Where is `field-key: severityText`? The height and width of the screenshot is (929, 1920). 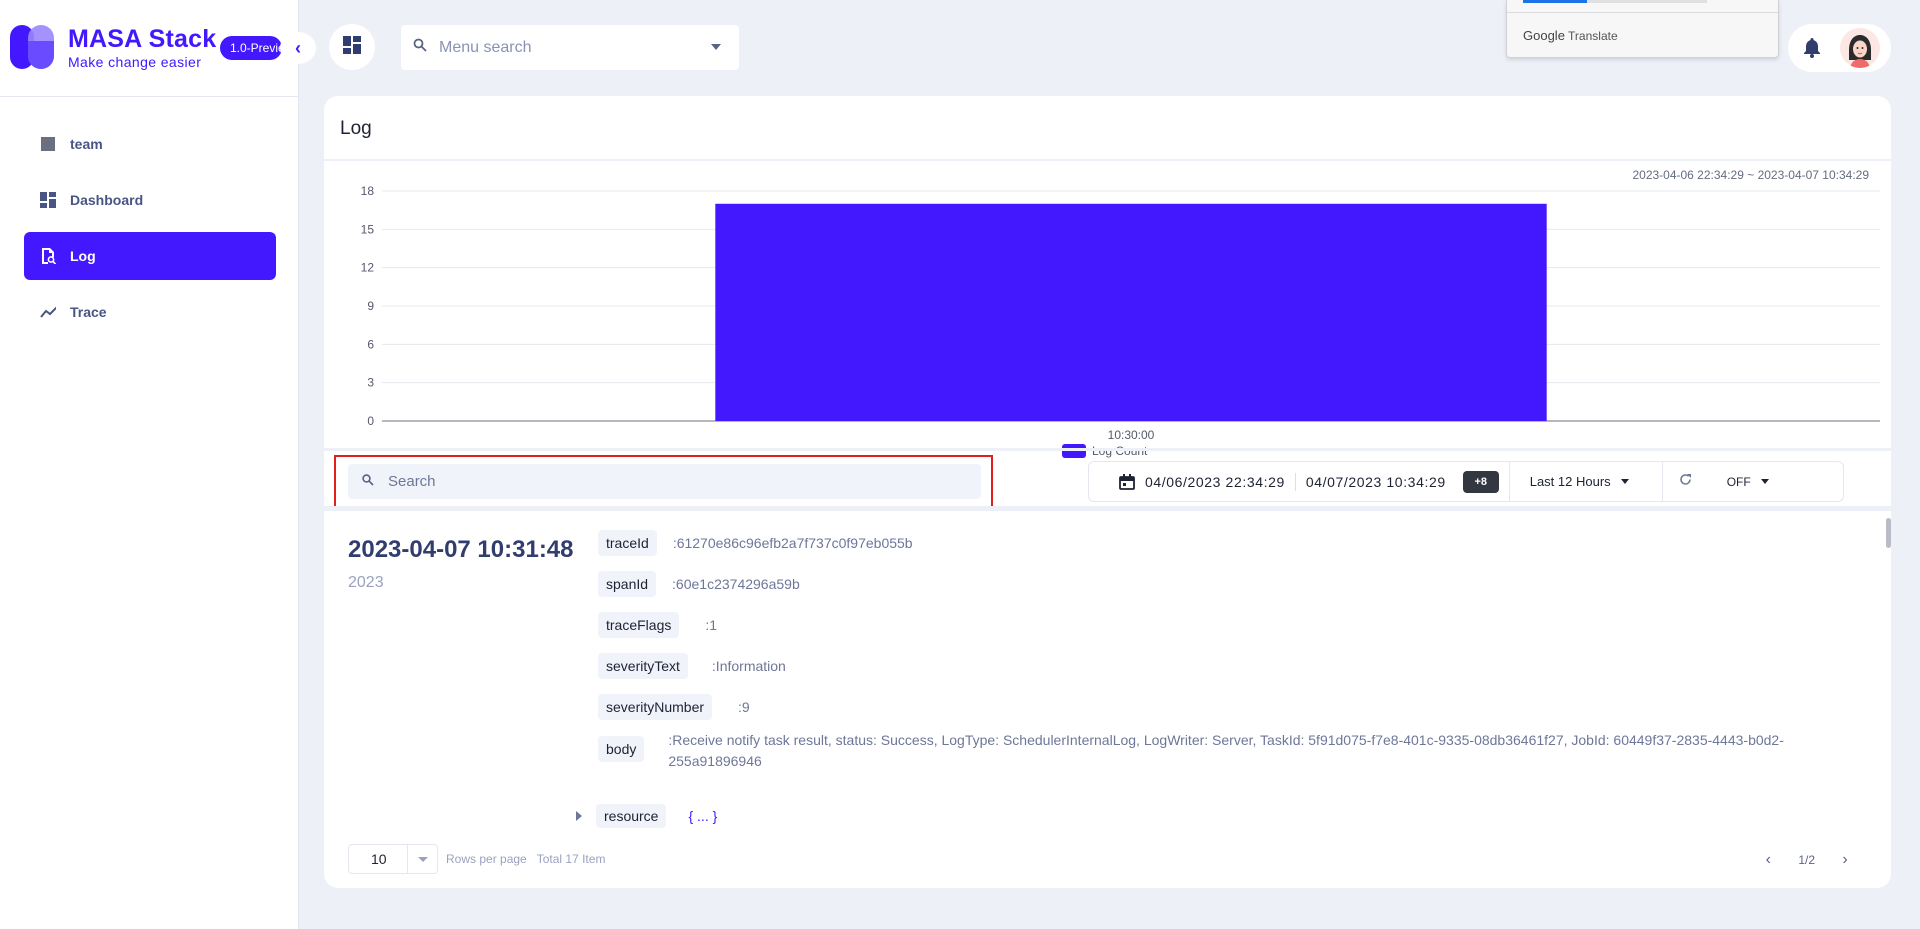 field-key: severityText is located at coordinates (643, 666).